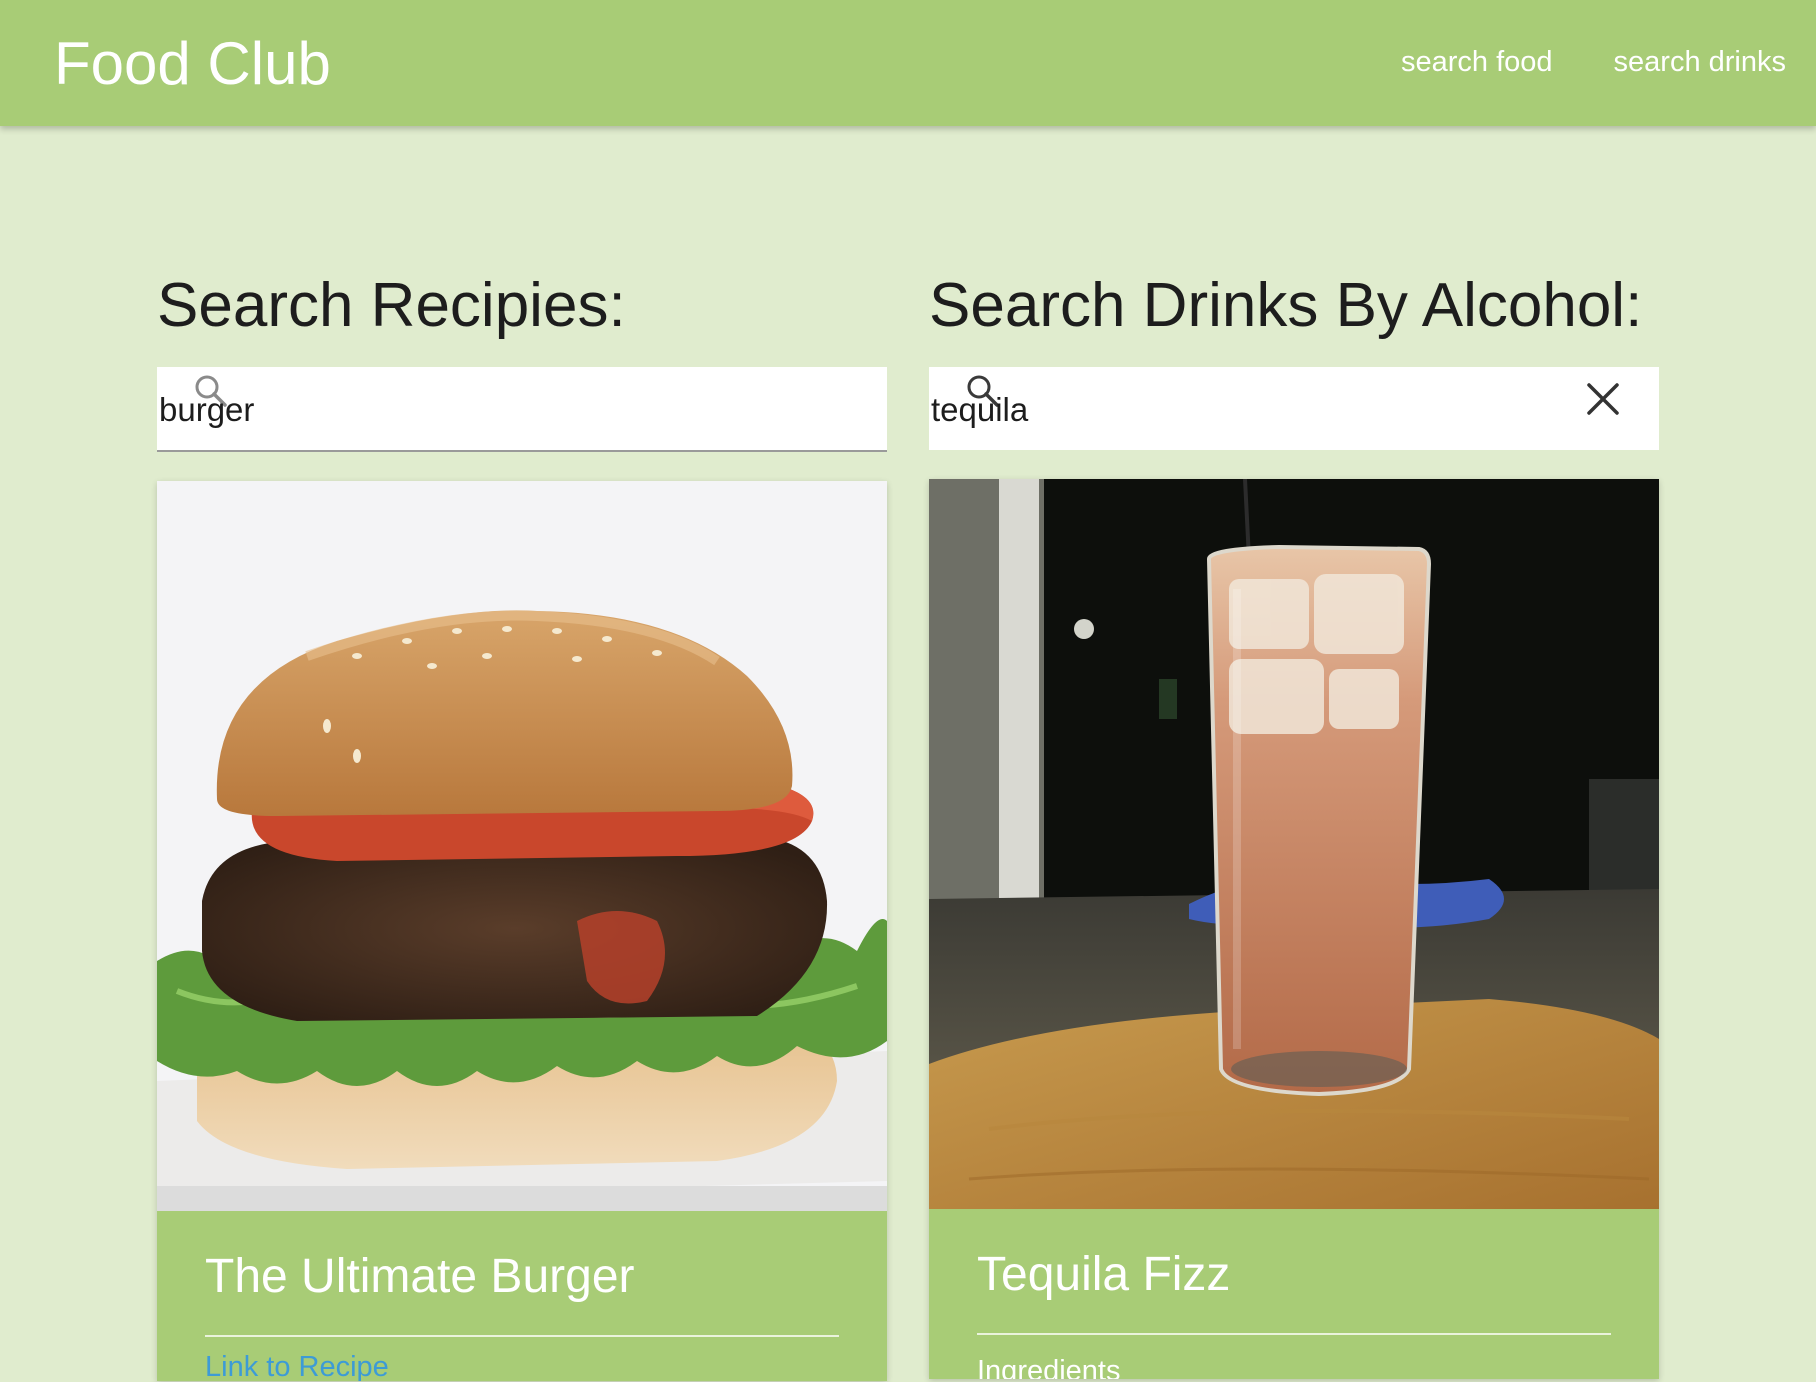 This screenshot has width=1816, height=1382. I want to click on drink-card-divider, so click(1294, 1334).